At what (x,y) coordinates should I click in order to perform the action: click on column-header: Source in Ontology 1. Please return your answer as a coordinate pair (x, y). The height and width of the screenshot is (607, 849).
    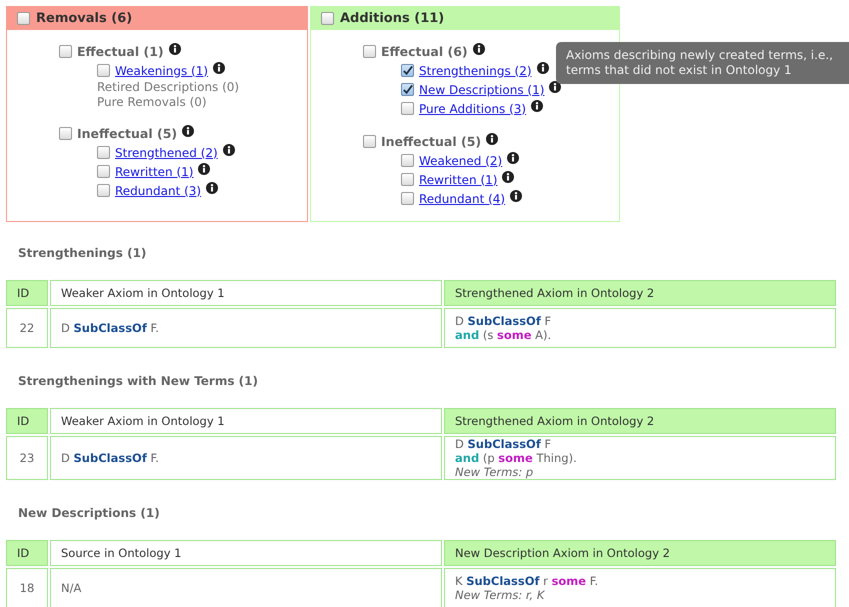
    Looking at the image, I should click on (246, 553).